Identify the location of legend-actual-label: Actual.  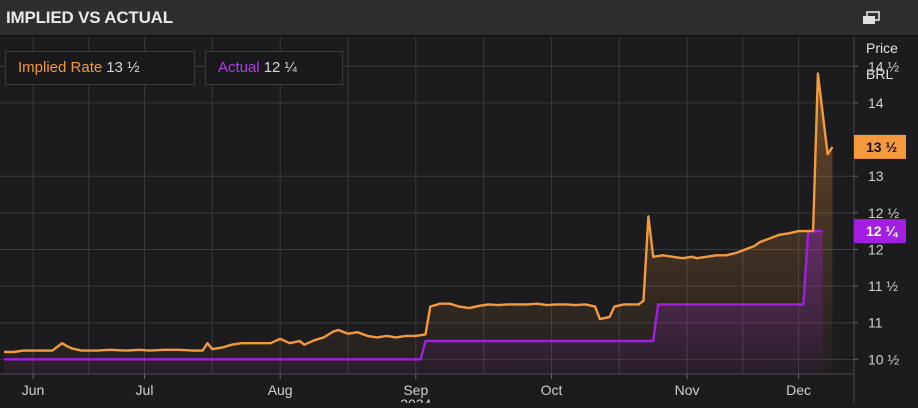
(239, 67).